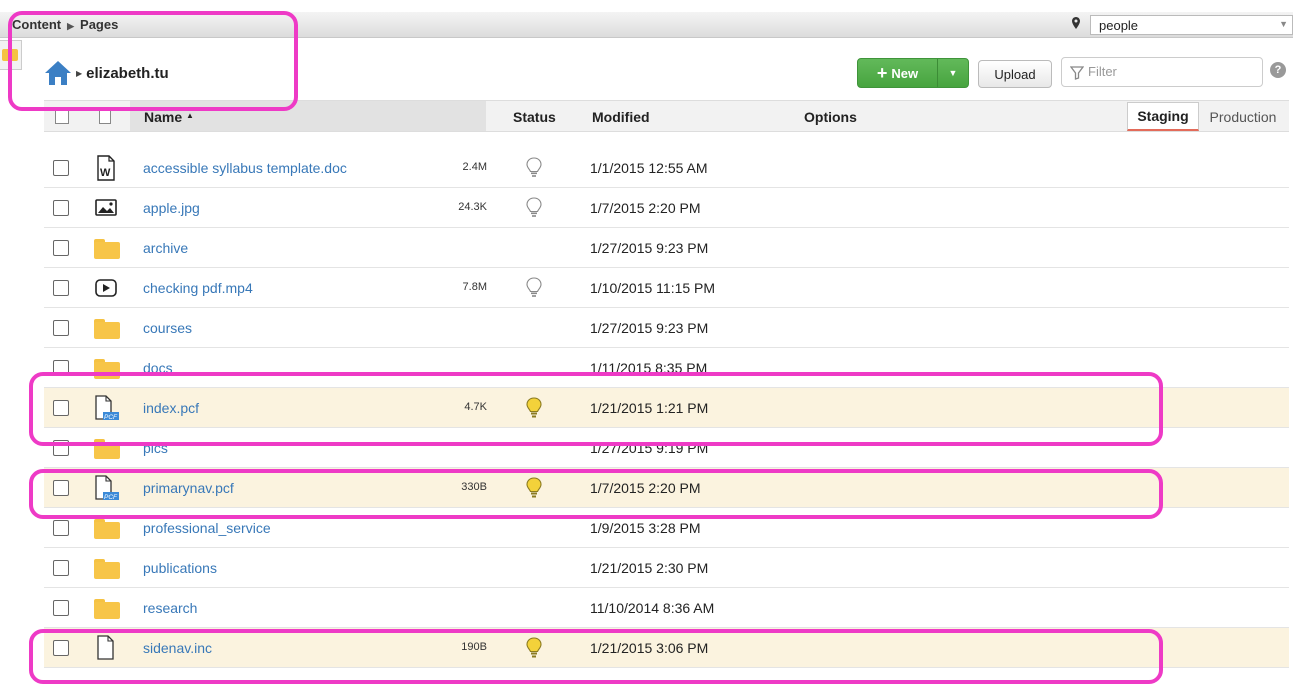 Image resolution: width=1293 pixels, height=684 pixels. What do you see at coordinates (106, 73) in the screenshot?
I see `location-path: ▶ elizabeth.tu` at bounding box center [106, 73].